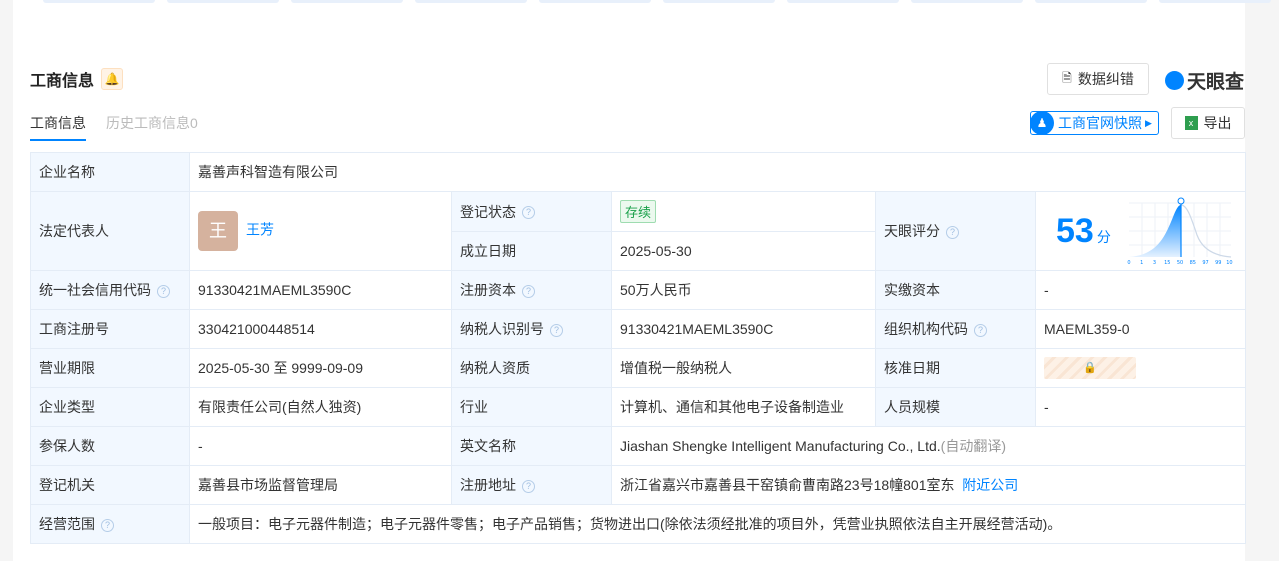 The height and width of the screenshot is (561, 1279). What do you see at coordinates (1193, 262) in the screenshot?
I see `axis-tick-label: 85` at bounding box center [1193, 262].